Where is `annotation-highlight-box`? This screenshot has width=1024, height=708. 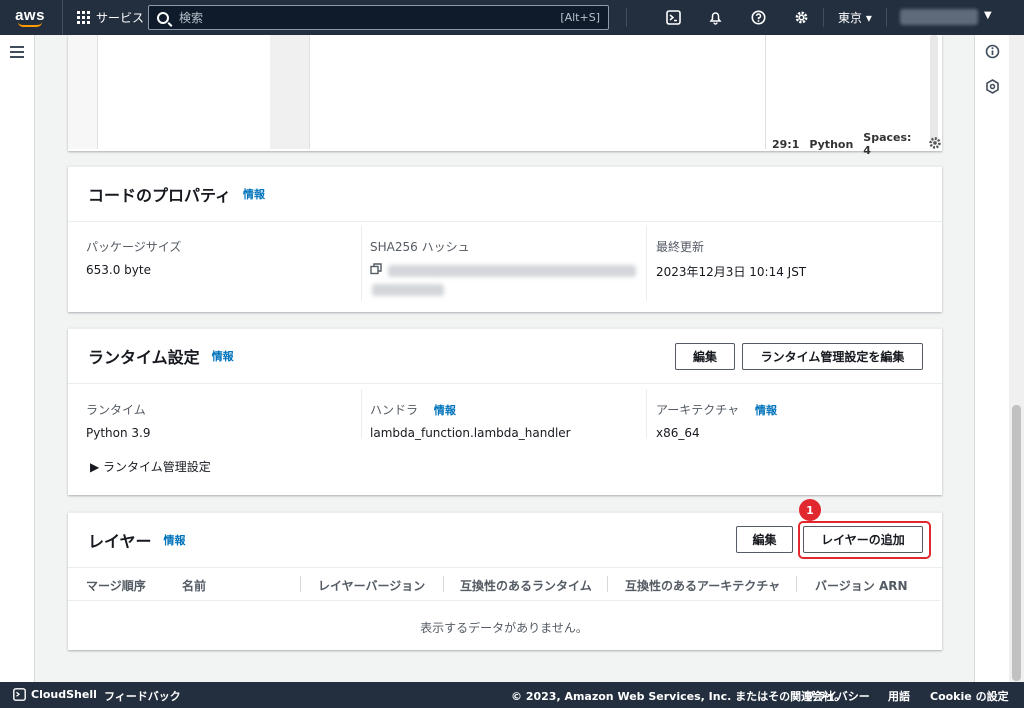 annotation-highlight-box is located at coordinates (864, 540).